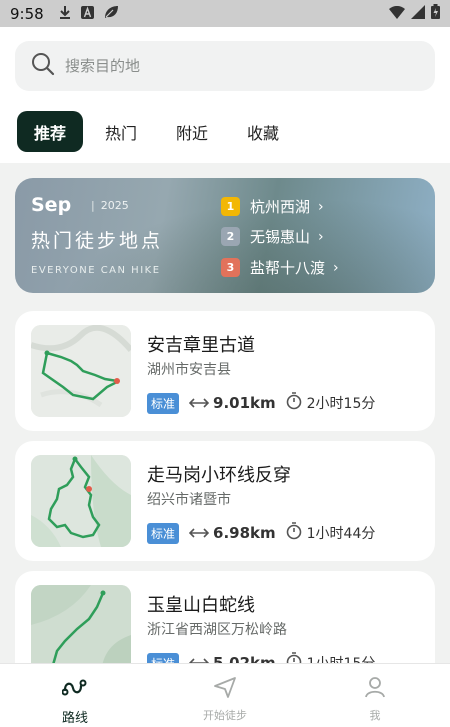 The height and width of the screenshot is (727, 450). What do you see at coordinates (397, 13) in the screenshot?
I see `wifi-icon` at bounding box center [397, 13].